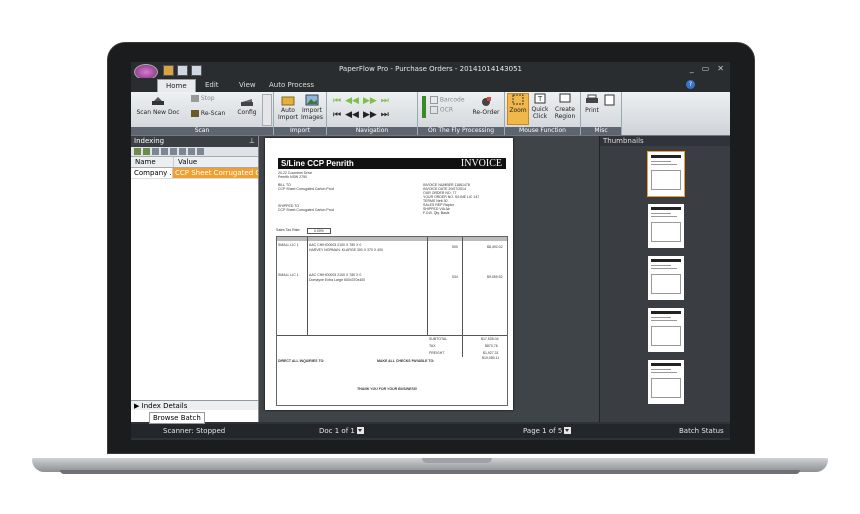 Image resolution: width=860 pixels, height=514 pixels. I want to click on quick-click-button: T Quick Click, so click(540, 106).